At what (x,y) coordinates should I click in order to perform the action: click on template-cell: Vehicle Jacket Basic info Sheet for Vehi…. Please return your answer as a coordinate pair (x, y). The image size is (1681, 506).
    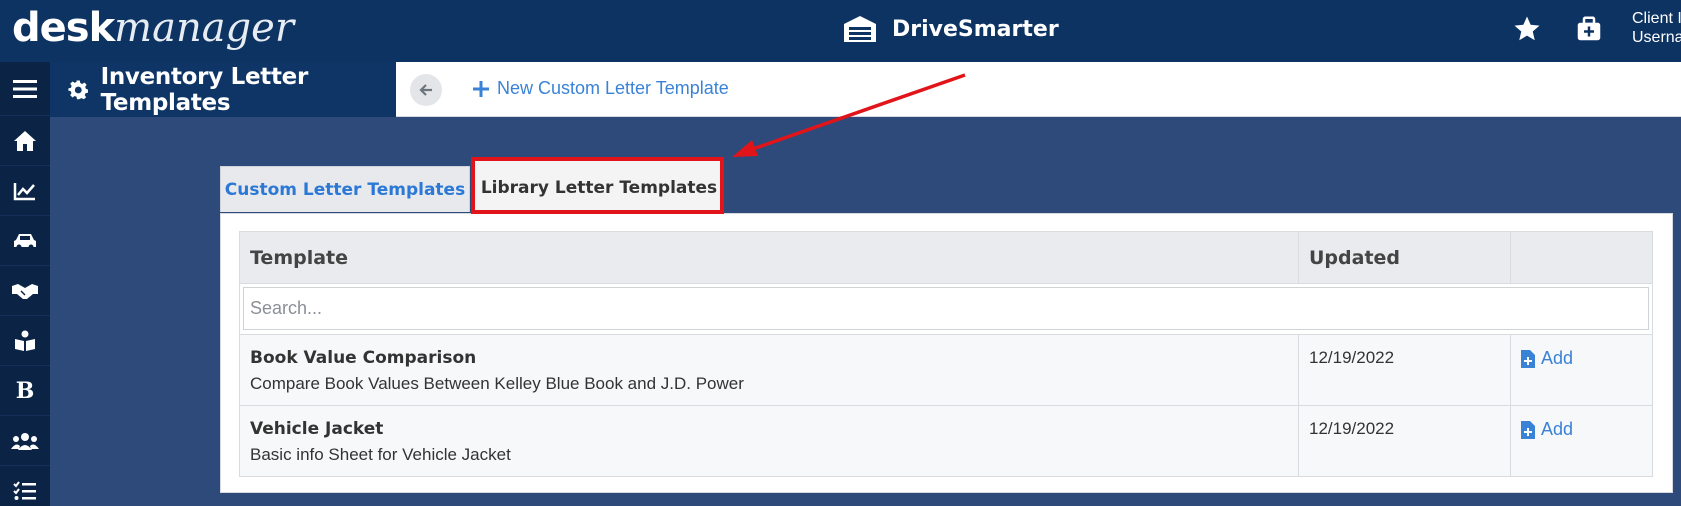
    Looking at the image, I should click on (769, 441).